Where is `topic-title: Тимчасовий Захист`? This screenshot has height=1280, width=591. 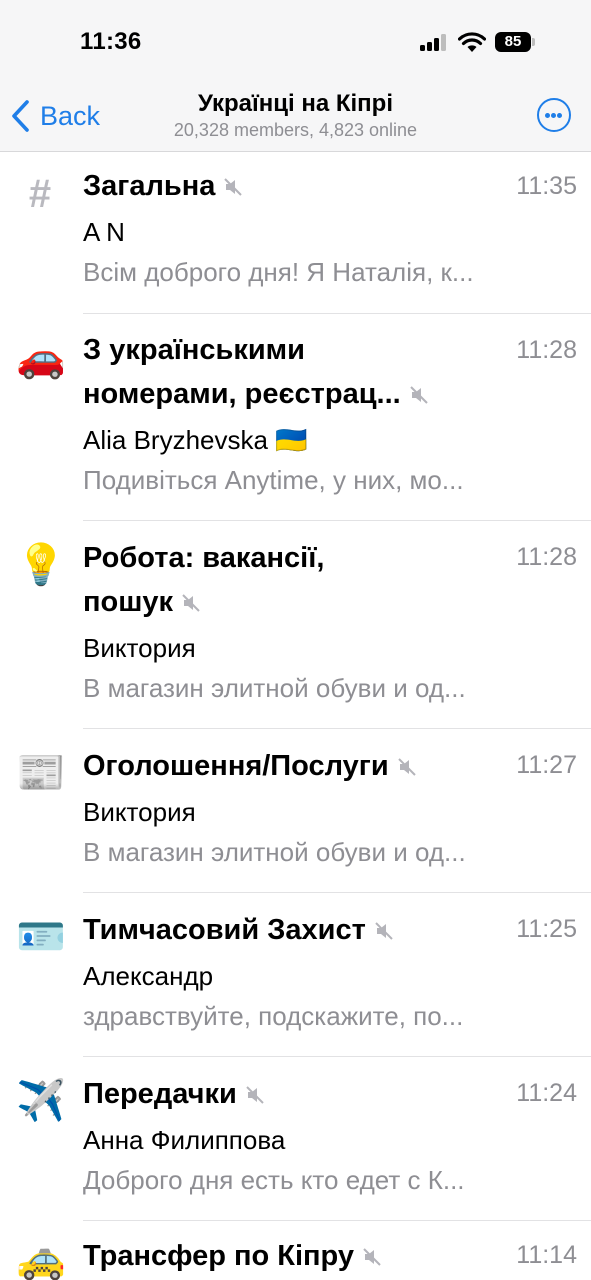 topic-title: Тимчасовий Захист is located at coordinates (287, 930).